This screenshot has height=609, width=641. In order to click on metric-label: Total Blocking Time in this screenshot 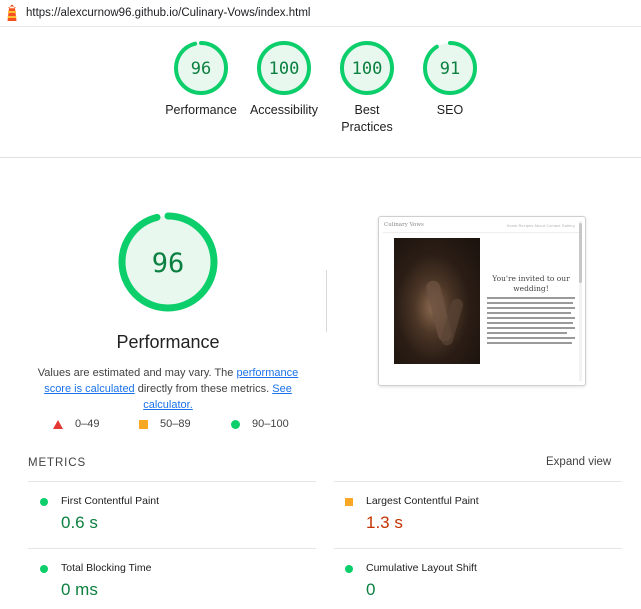, I will do `click(106, 568)`.